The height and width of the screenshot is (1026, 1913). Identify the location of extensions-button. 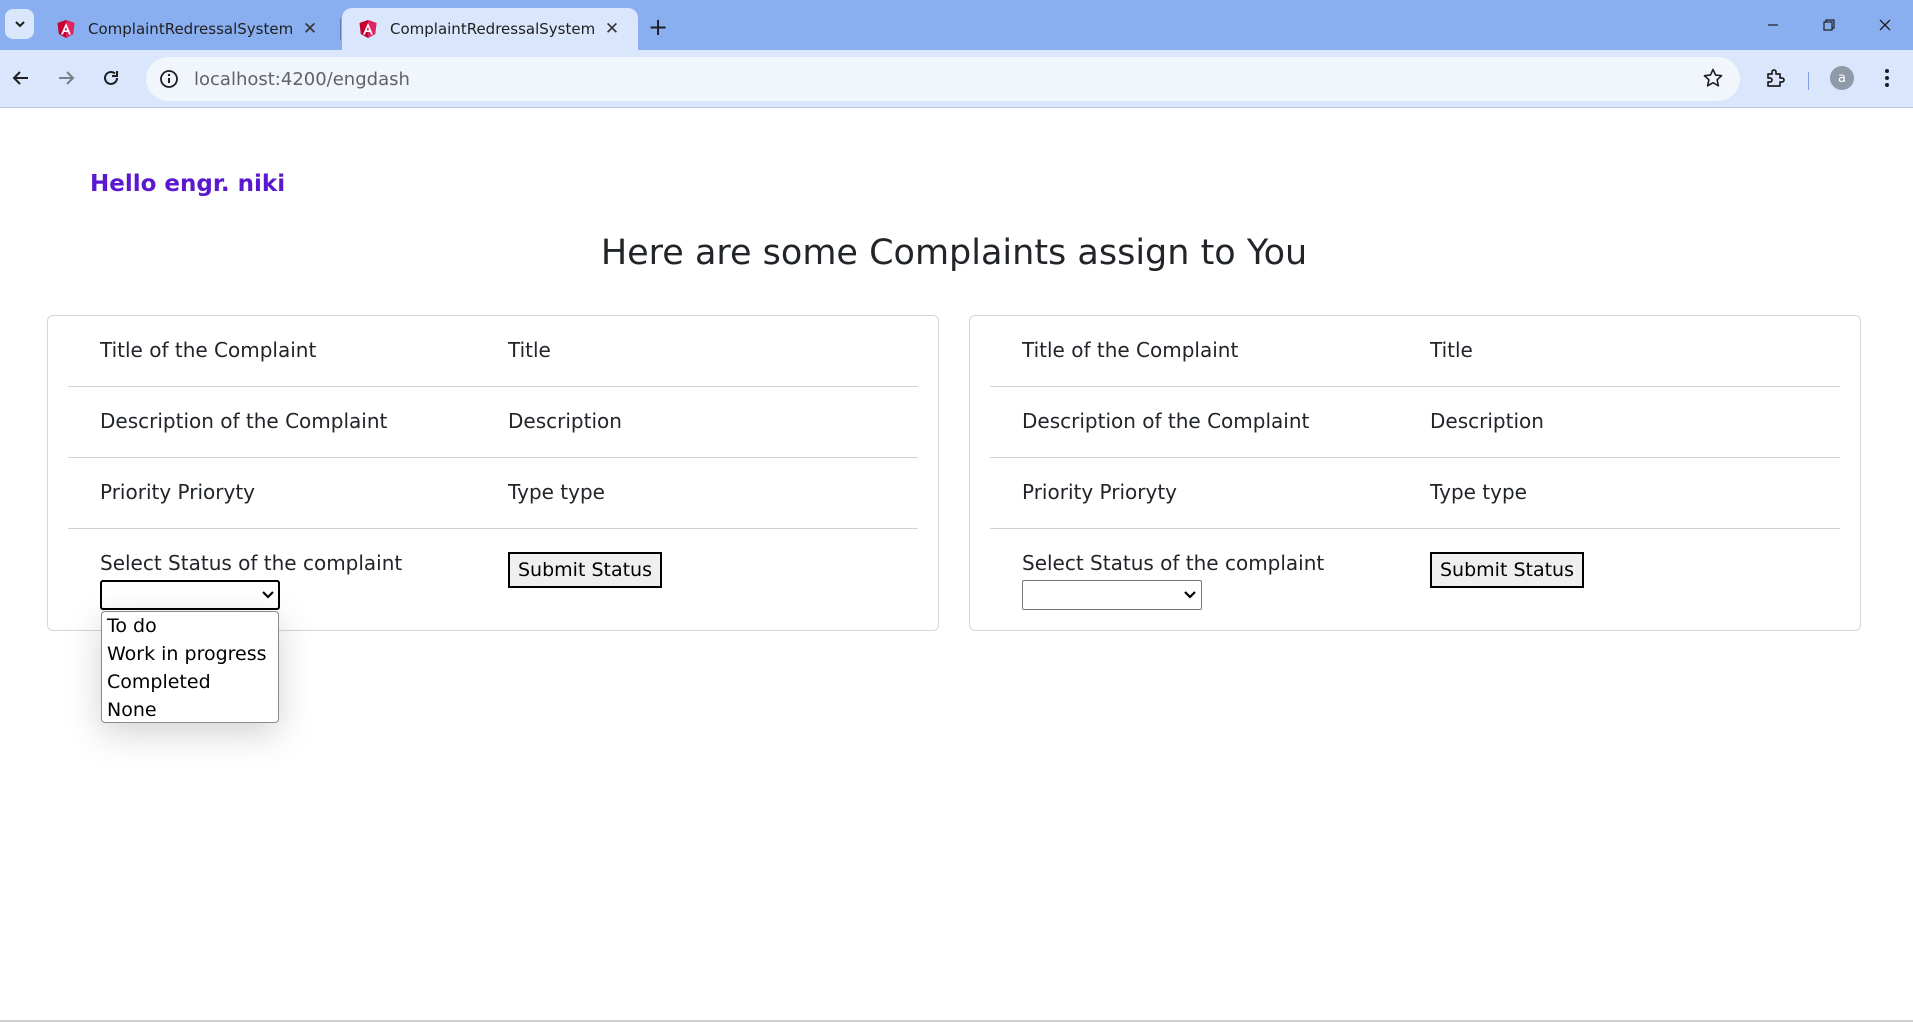
(1775, 78).